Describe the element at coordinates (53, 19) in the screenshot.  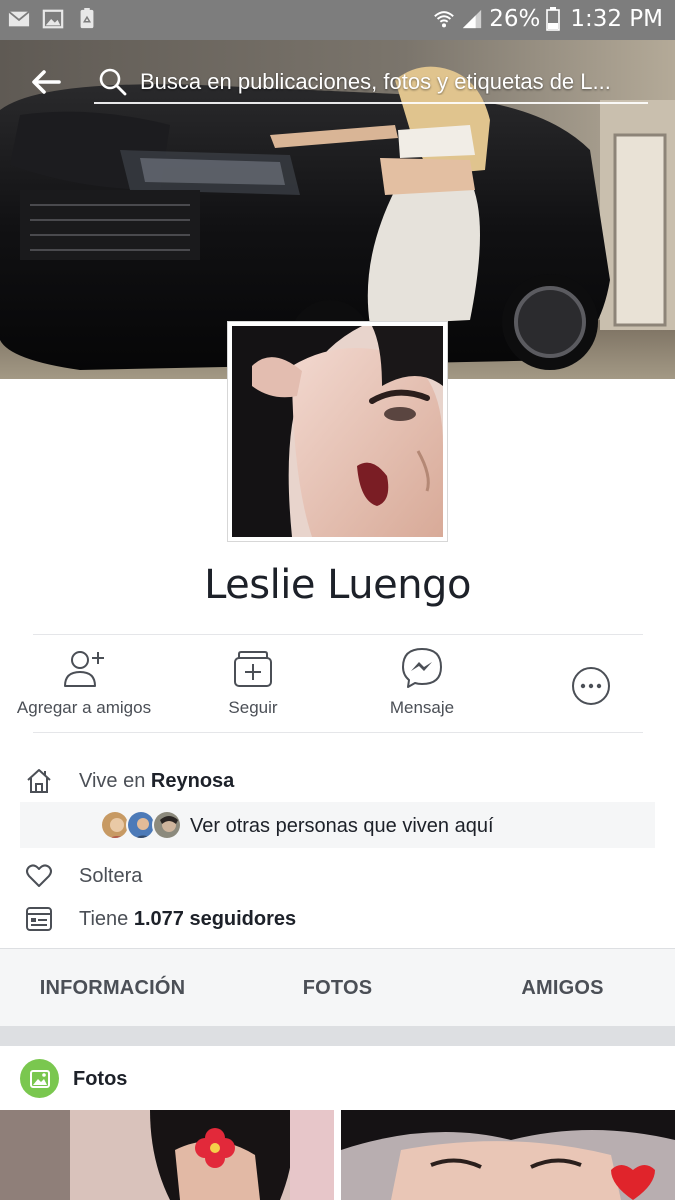
I see `image-icon` at that location.